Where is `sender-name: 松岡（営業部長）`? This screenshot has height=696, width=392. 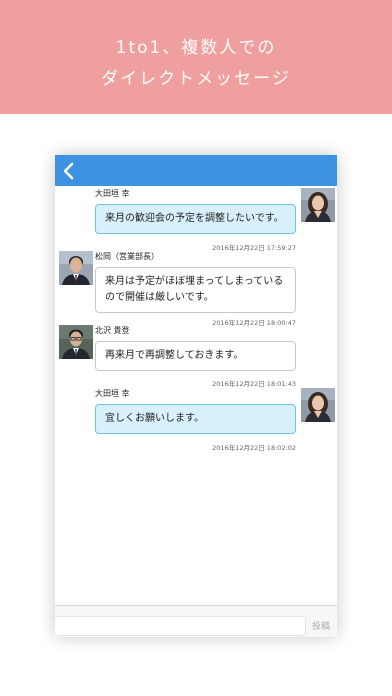
sender-name: 松岡（営業部長） is located at coordinates (127, 256).